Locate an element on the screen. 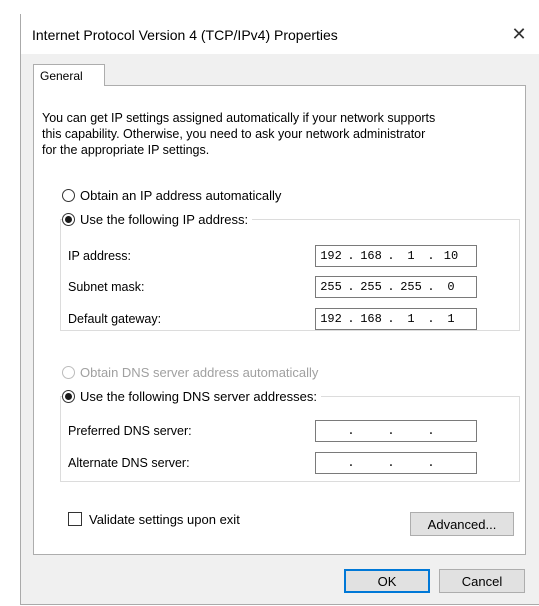  use-following-ip-radio: Use the following IP address: is located at coordinates (157, 219).